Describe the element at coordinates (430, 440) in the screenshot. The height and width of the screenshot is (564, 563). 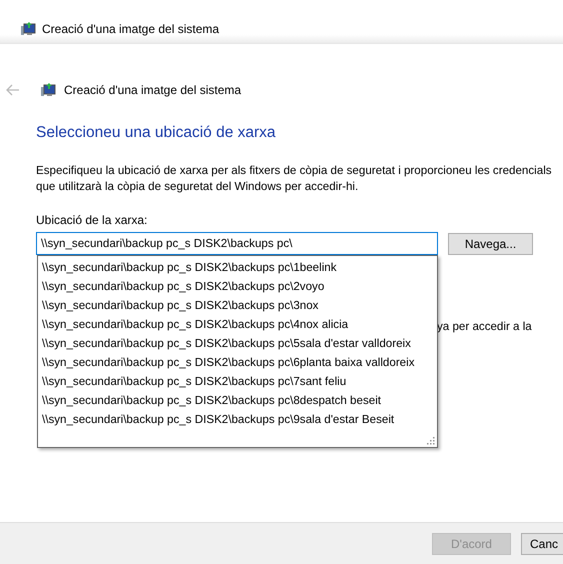
I see `resize-grip-icon` at that location.